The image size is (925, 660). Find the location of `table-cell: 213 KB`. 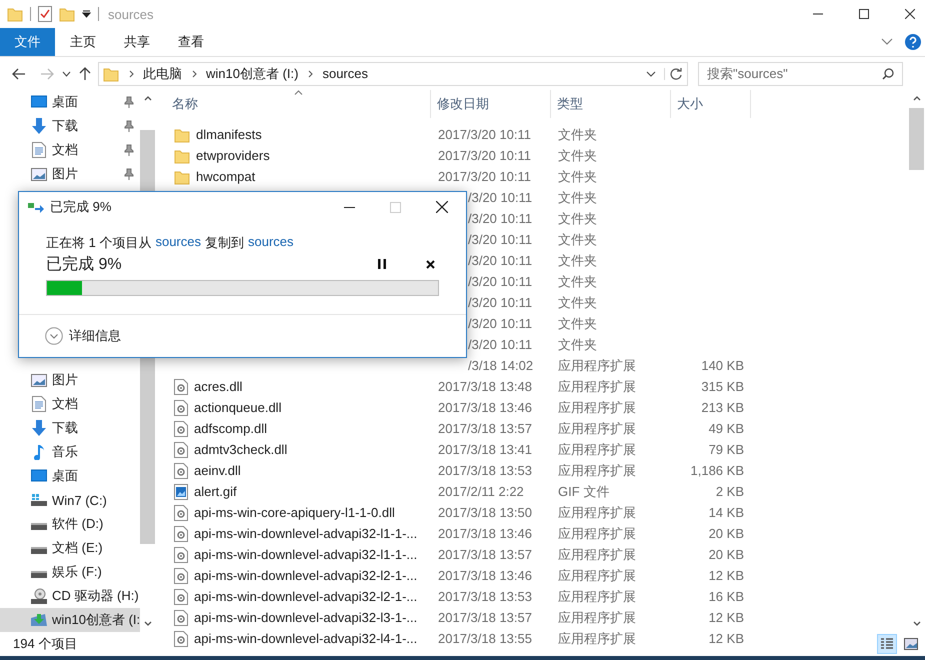

table-cell: 213 KB is located at coordinates (722, 407).